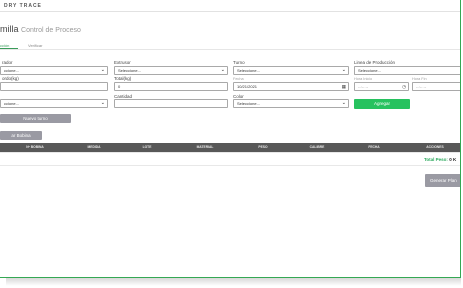 The width and height of the screenshot is (463, 288). What do you see at coordinates (21, 135) in the screenshot?
I see `add-bobina-button: ar Bobina` at bounding box center [21, 135].